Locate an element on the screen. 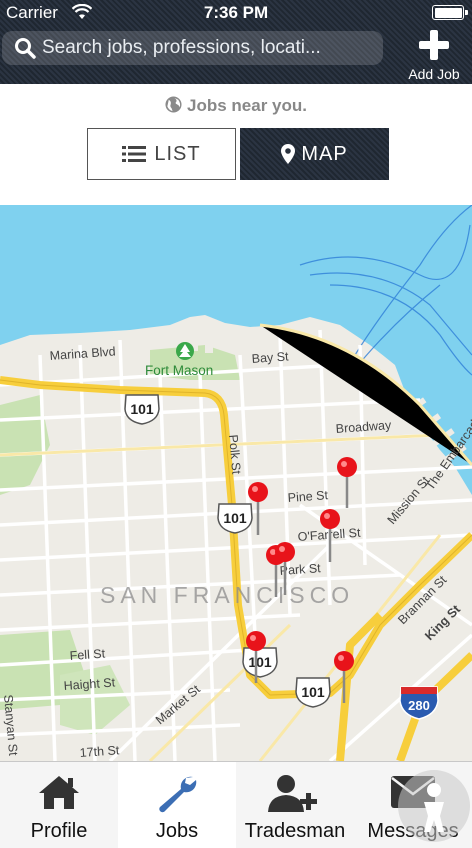 This screenshot has width=472, height=848. tab-tradesman-label: Tradesman is located at coordinates (295, 831).